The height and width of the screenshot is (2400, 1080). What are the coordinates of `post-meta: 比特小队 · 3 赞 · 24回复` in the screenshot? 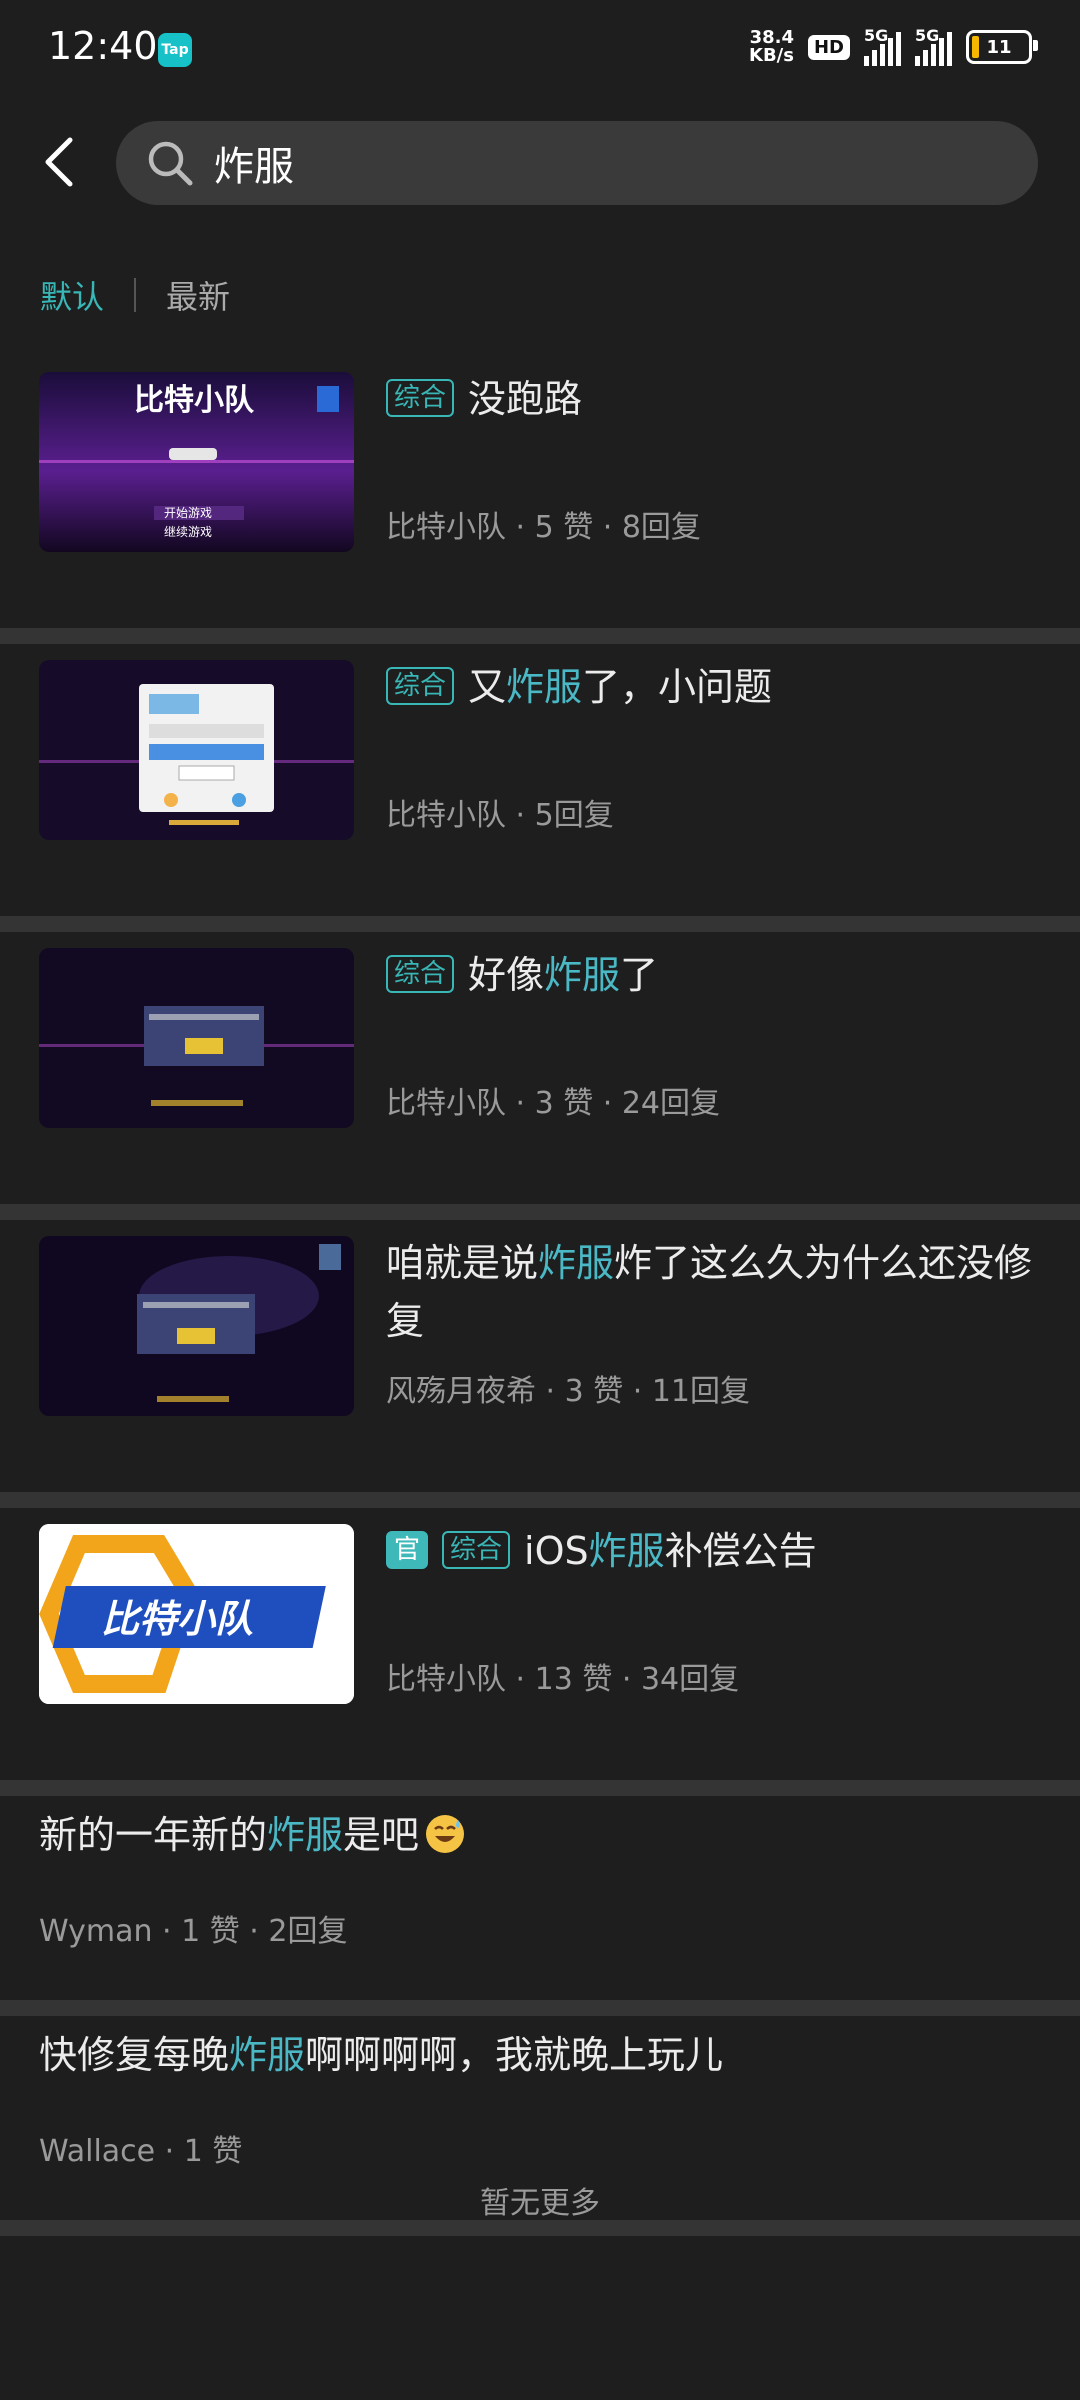 It's located at (553, 1103).